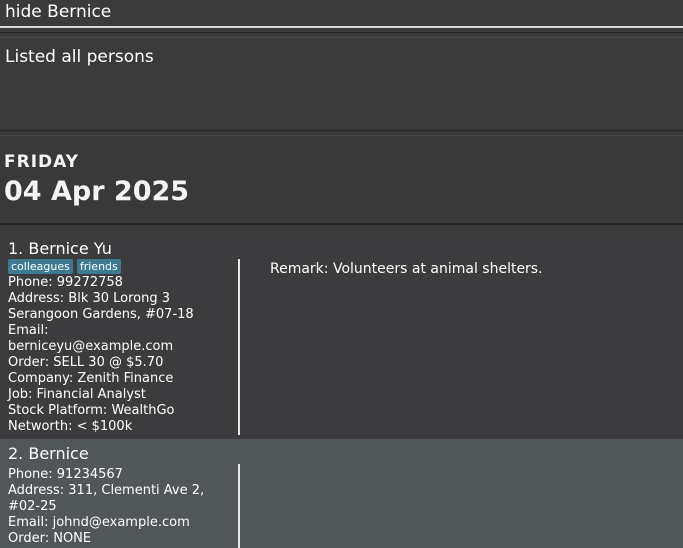  I want to click on stock-platform-label: Stock Platform: WealthGo, so click(91, 410).